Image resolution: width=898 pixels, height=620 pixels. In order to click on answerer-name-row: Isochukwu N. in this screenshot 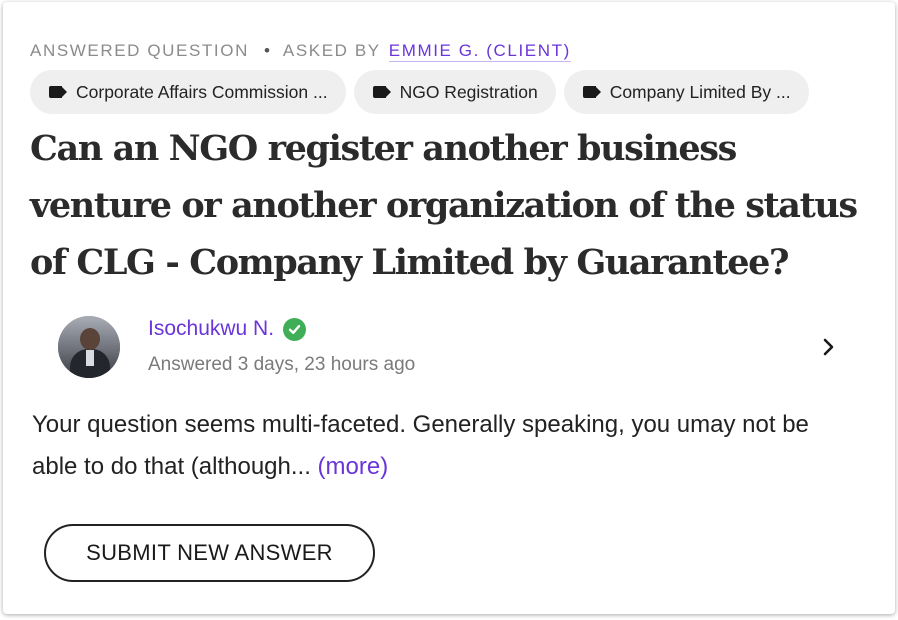, I will do `click(227, 329)`.